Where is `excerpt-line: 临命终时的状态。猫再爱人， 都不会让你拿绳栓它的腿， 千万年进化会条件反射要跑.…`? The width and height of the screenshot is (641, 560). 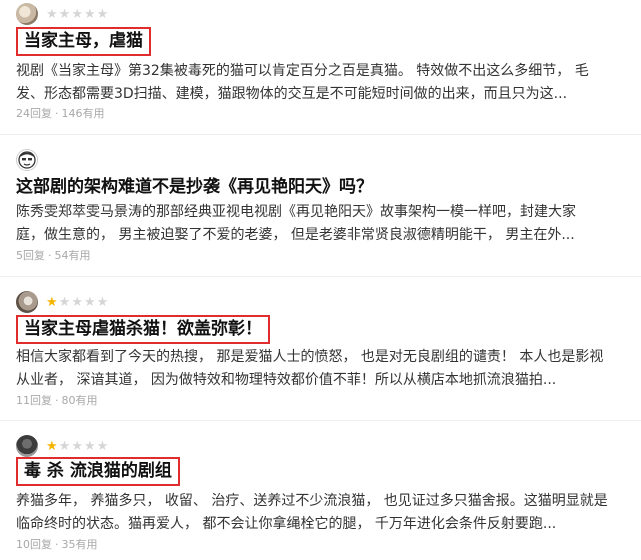 excerpt-line: 临命终时的状态。猫再爱人， 都不会让你拿绳栓它的腿， 千万年进化会条件反射要跑.… is located at coordinates (286, 524).